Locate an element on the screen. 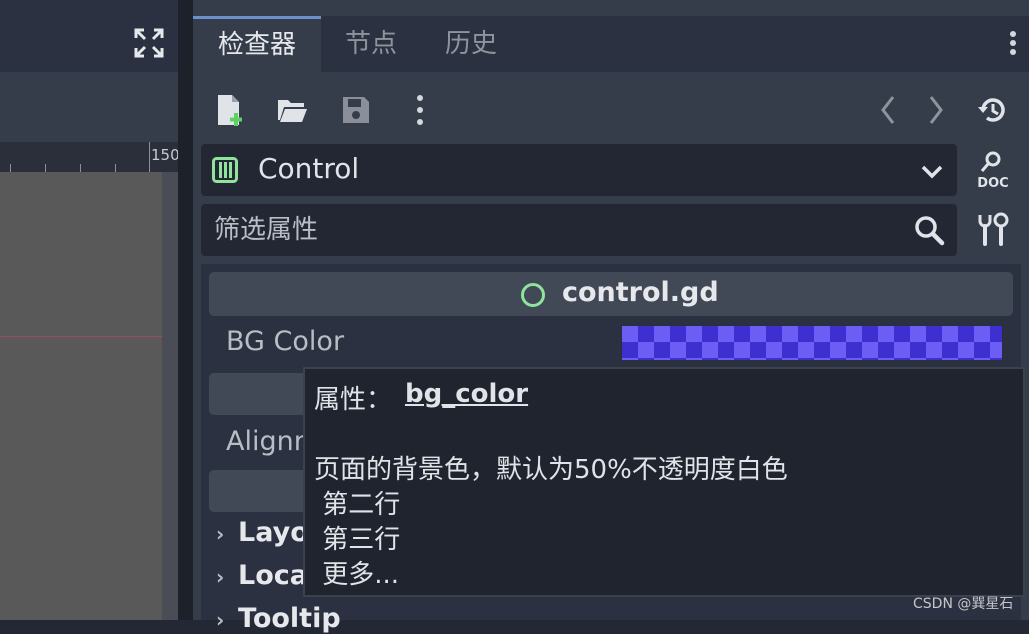 This screenshot has height=634, width=1029. section-layout: › Layo is located at coordinates (262, 532).